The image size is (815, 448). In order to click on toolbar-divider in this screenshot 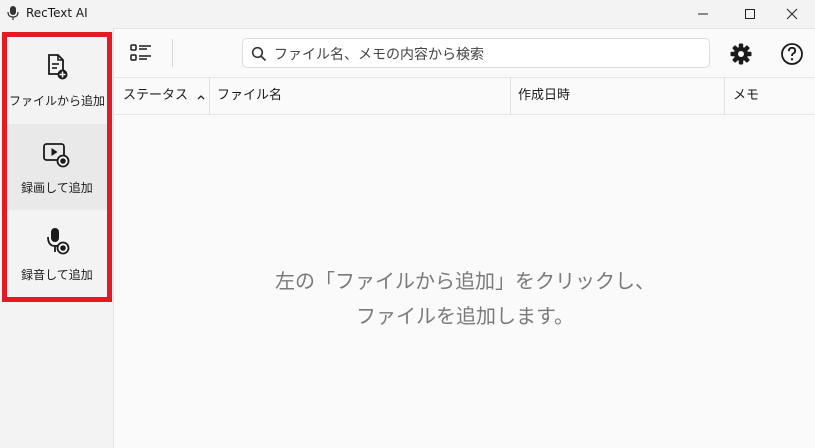, I will do `click(172, 53)`.